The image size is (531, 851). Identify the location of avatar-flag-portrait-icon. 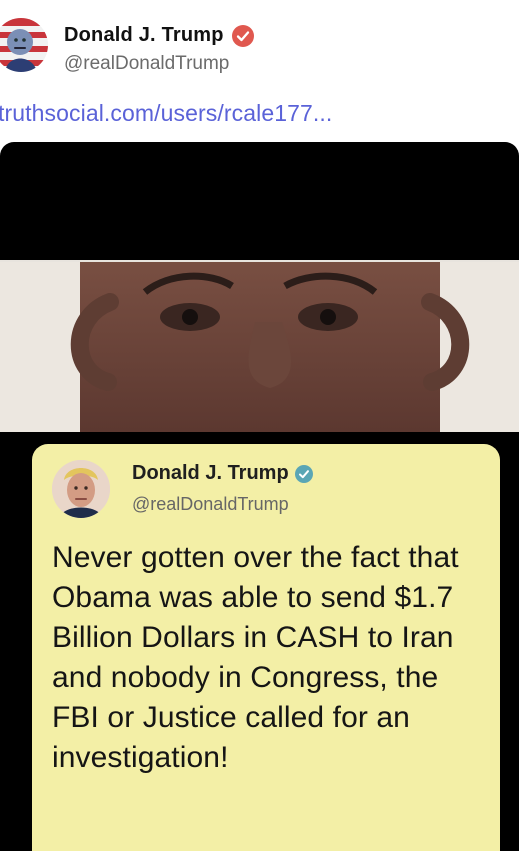
(24, 45).